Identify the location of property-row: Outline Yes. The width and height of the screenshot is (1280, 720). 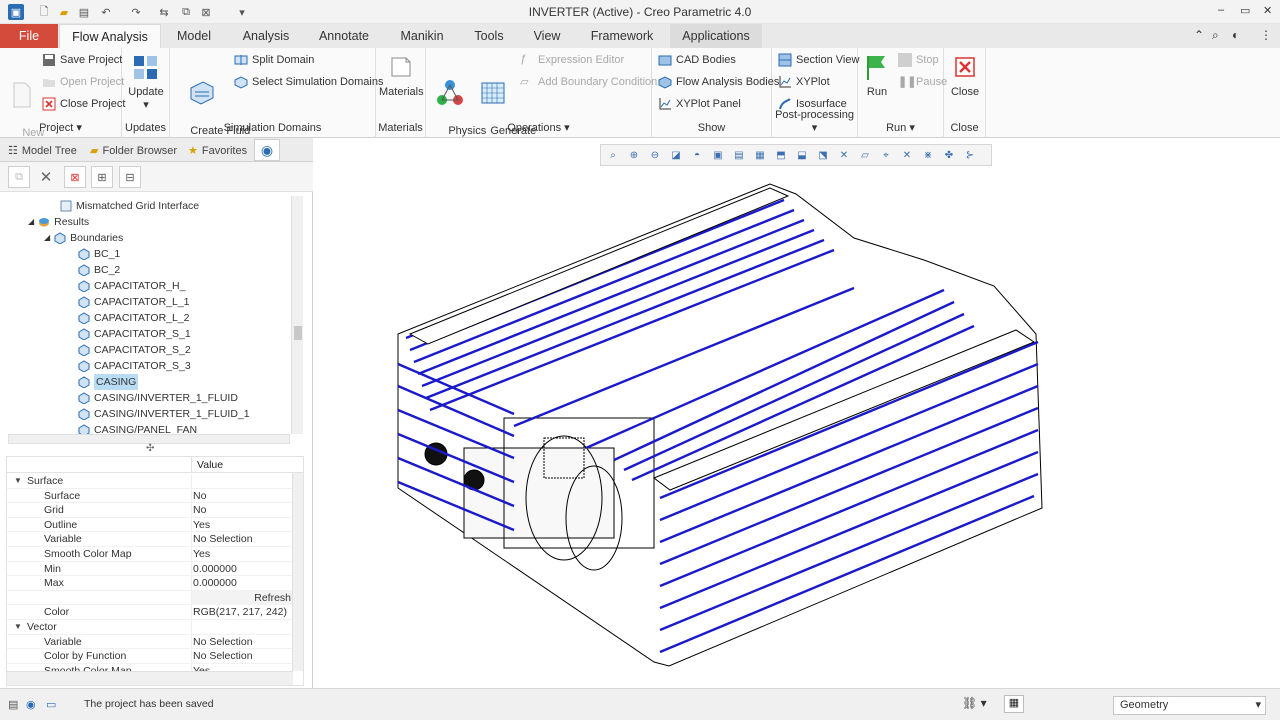
(150, 525).